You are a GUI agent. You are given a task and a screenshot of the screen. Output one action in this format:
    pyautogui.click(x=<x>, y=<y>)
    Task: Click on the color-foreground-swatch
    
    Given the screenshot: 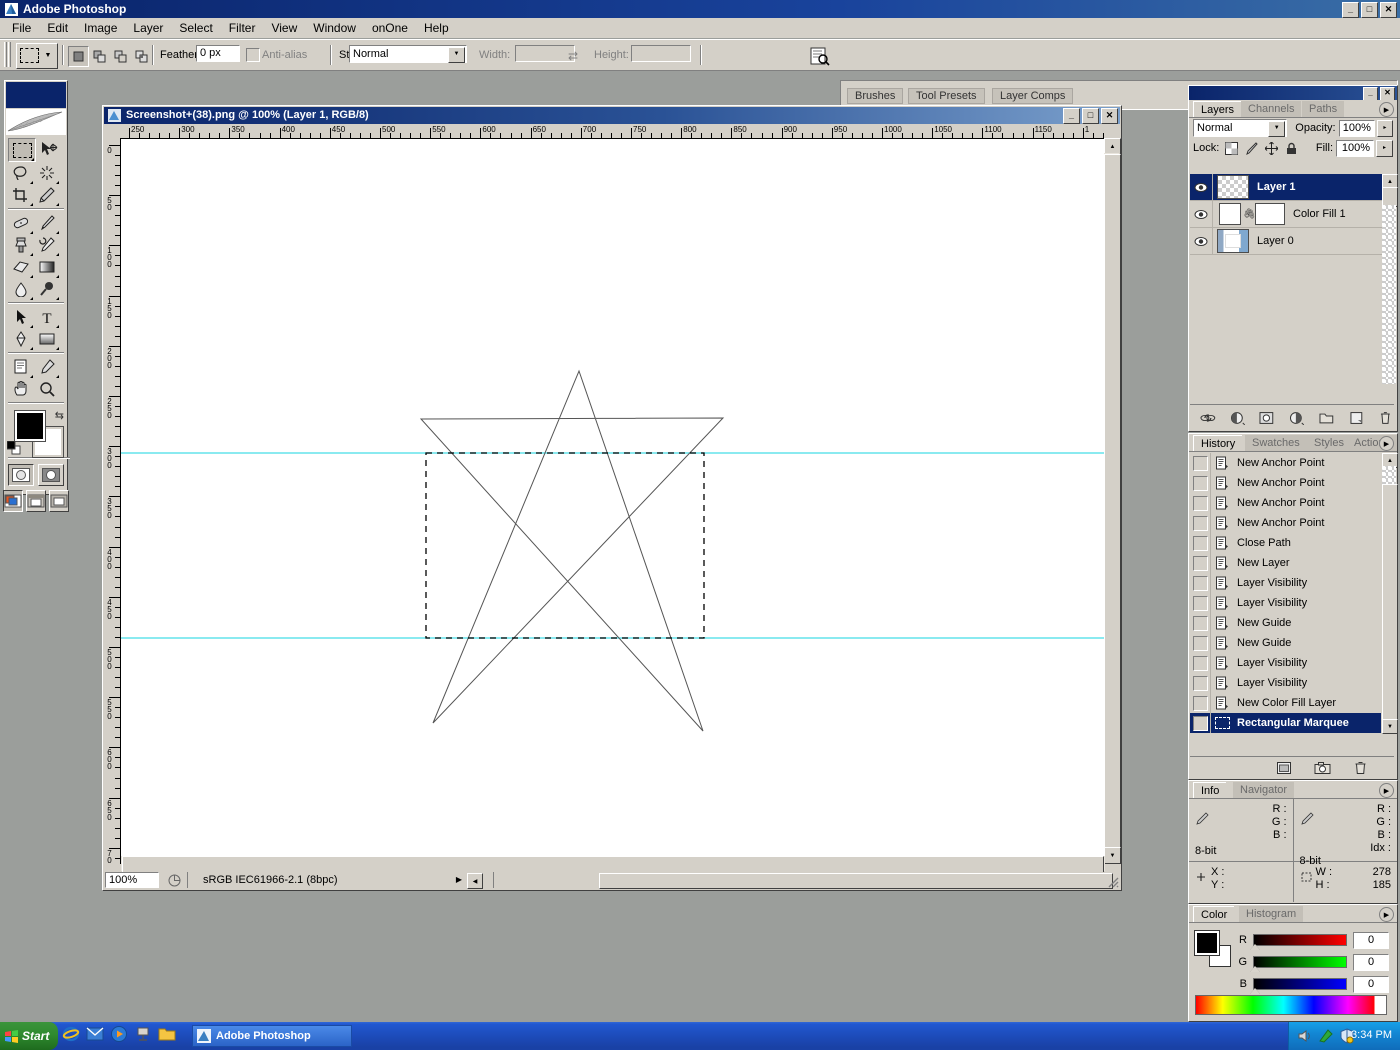 What is the action you would take?
    pyautogui.click(x=1207, y=943)
    